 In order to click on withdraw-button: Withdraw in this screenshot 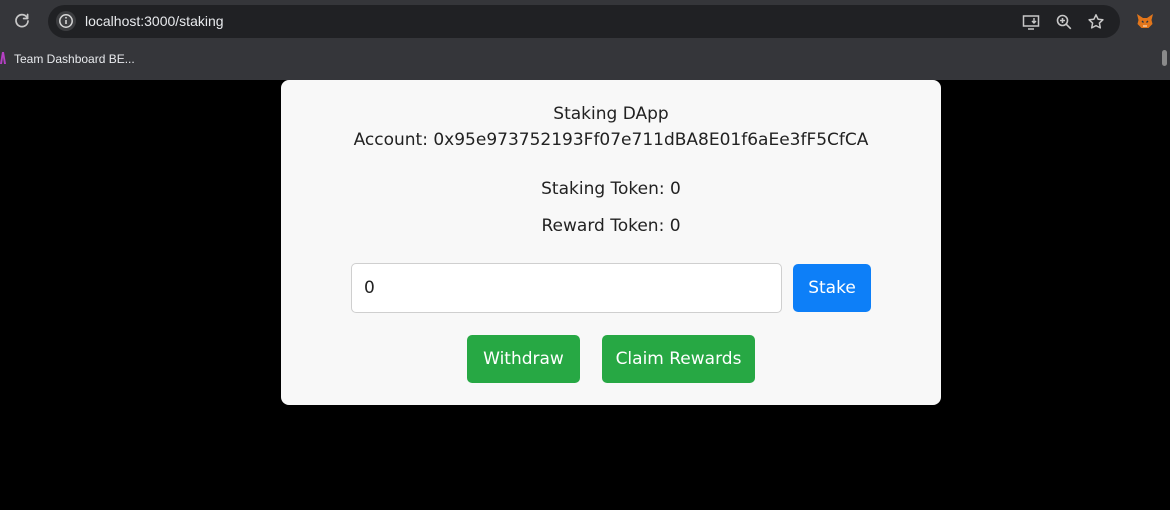, I will do `click(523, 359)`.